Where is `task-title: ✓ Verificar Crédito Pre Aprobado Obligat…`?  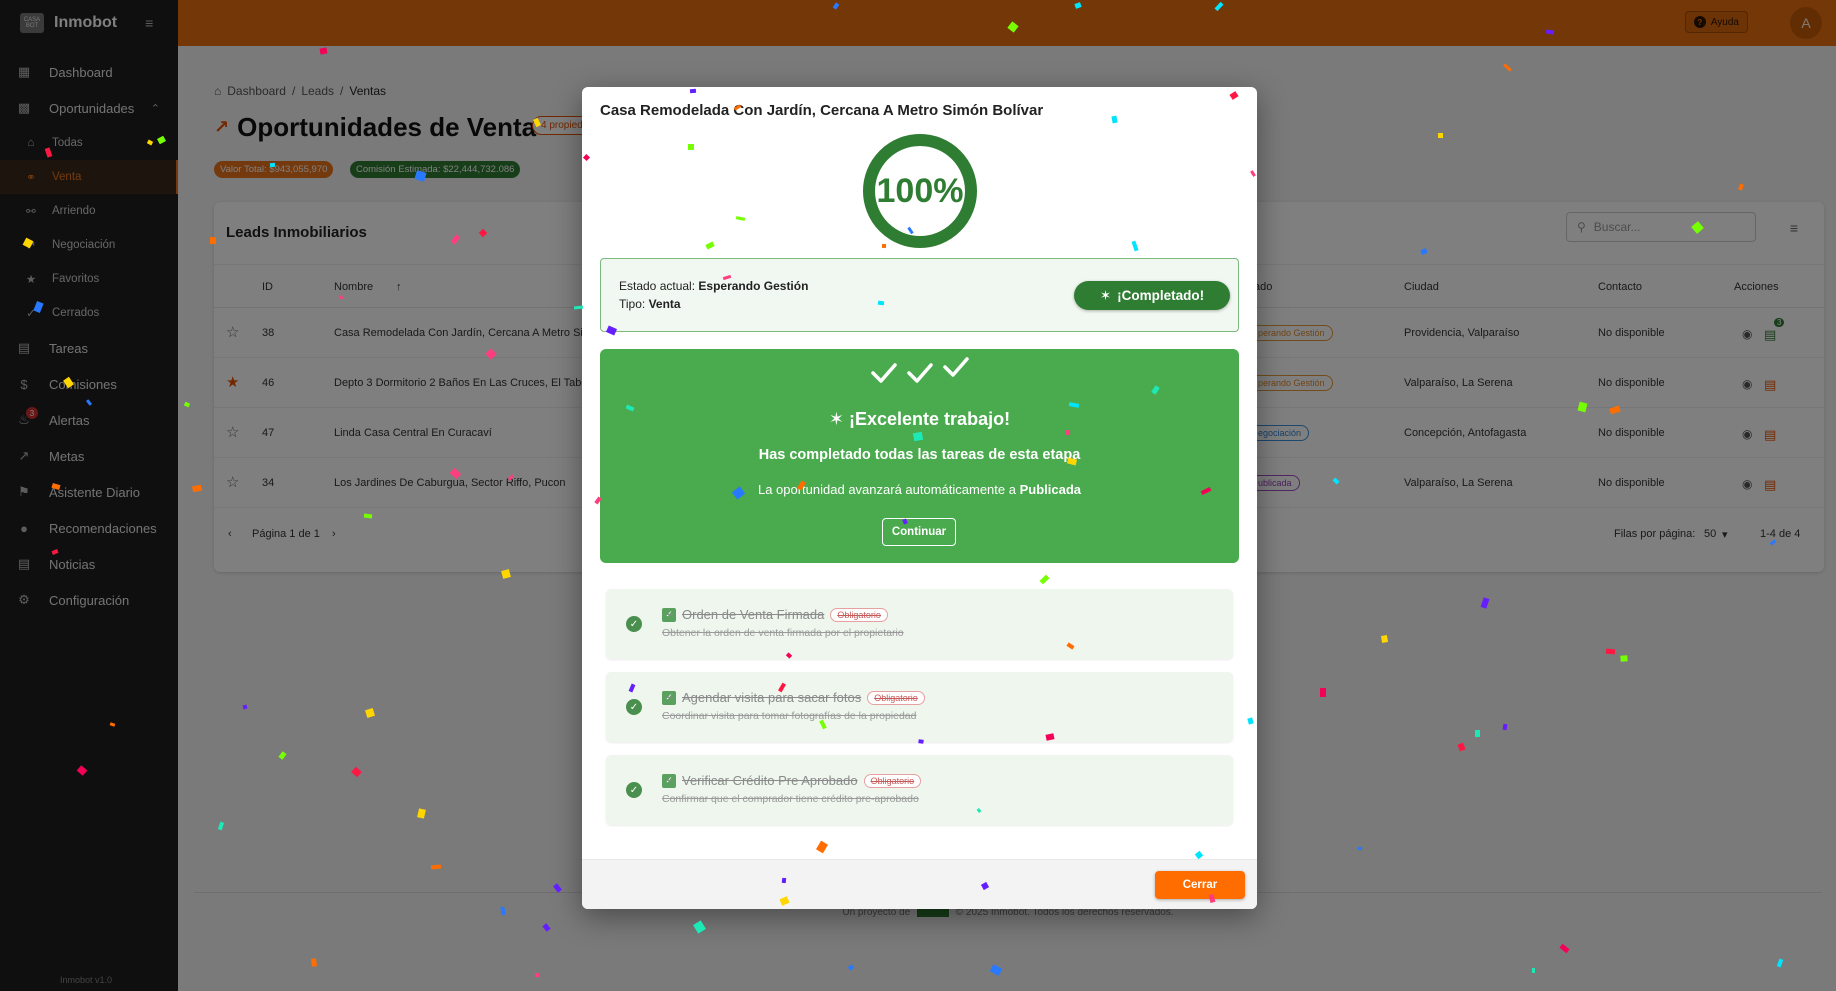 task-title: ✓ Verificar Crédito Pre Aprobado Obligat… is located at coordinates (792, 780).